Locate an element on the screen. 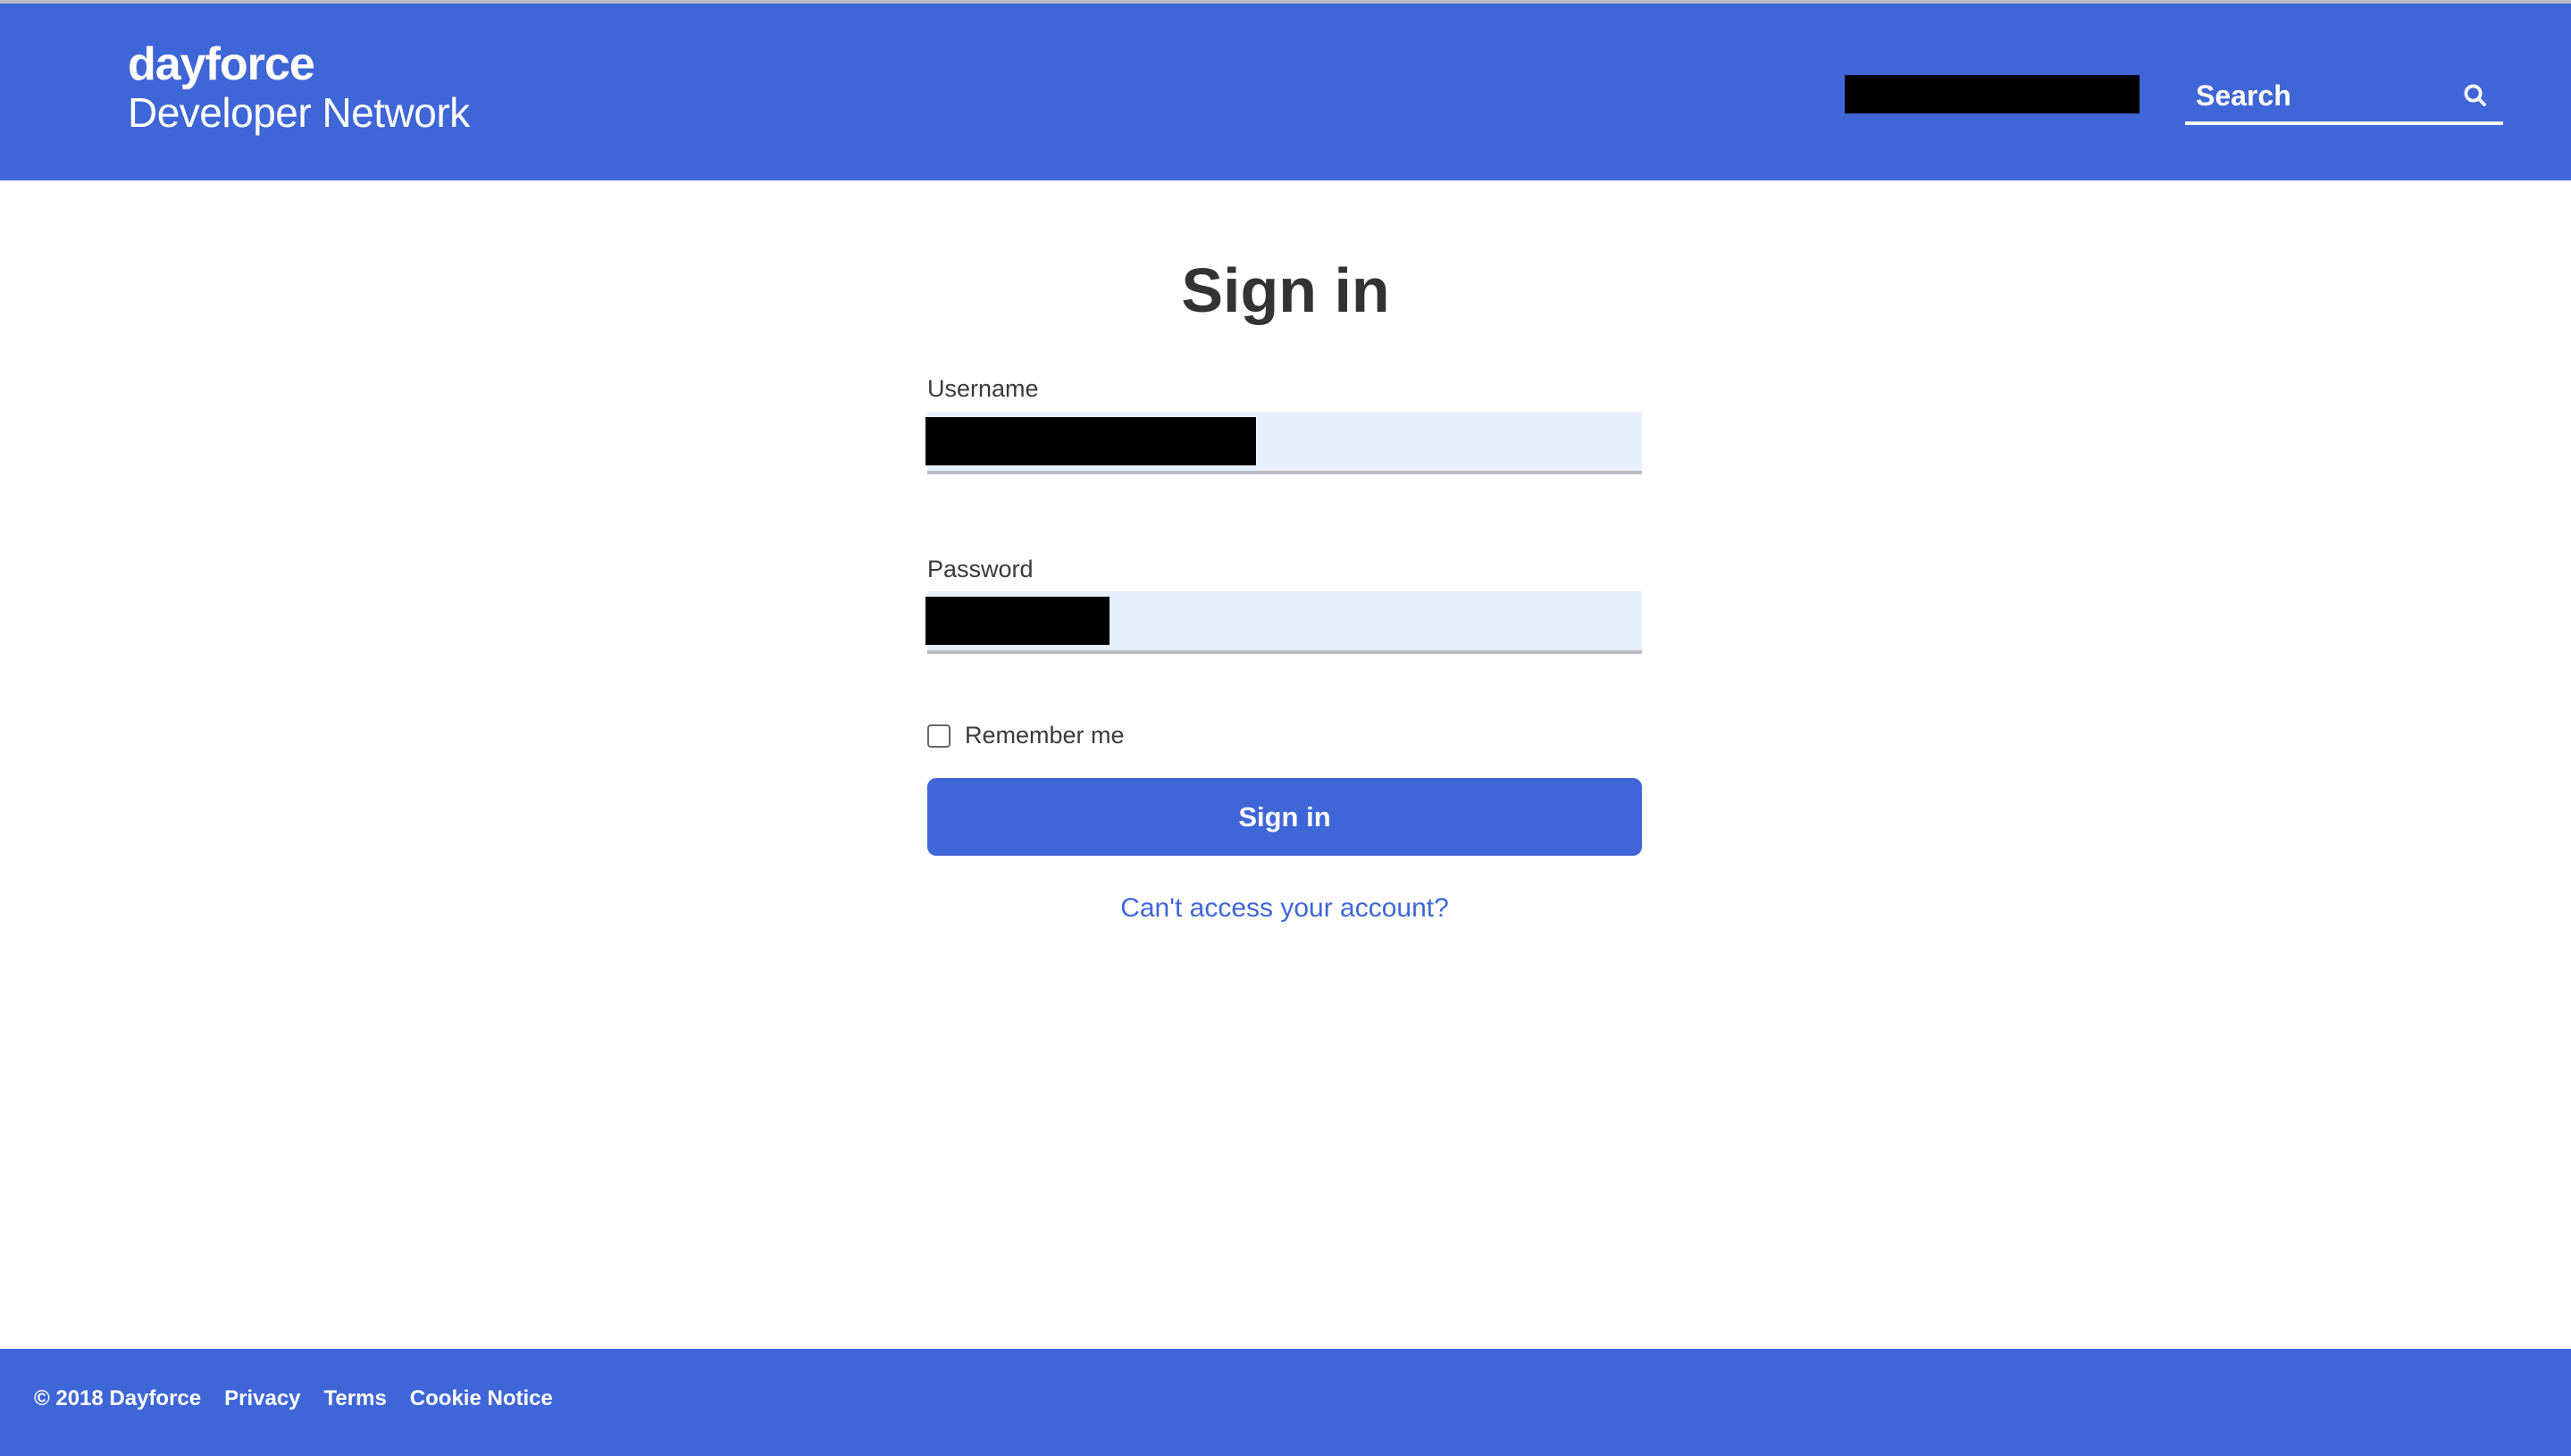  footer-link-cookie-notice: Cookie Notice is located at coordinates (481, 1398).